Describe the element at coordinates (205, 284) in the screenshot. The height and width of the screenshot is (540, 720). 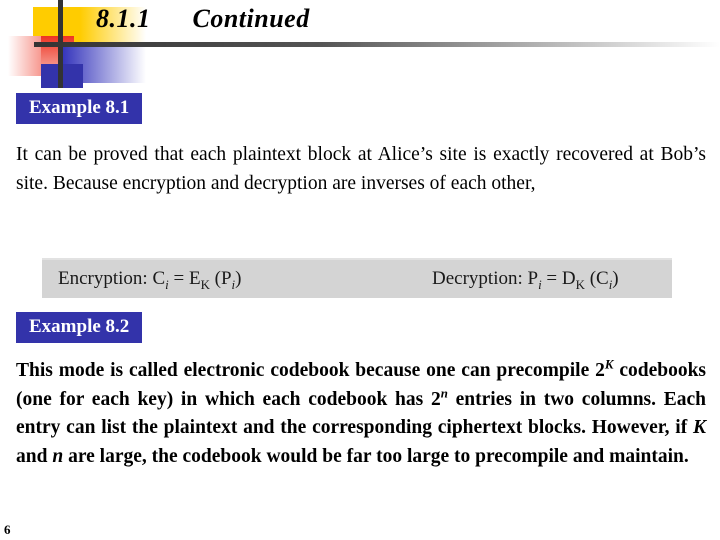
I see `encryption-subscript-k: K` at that location.